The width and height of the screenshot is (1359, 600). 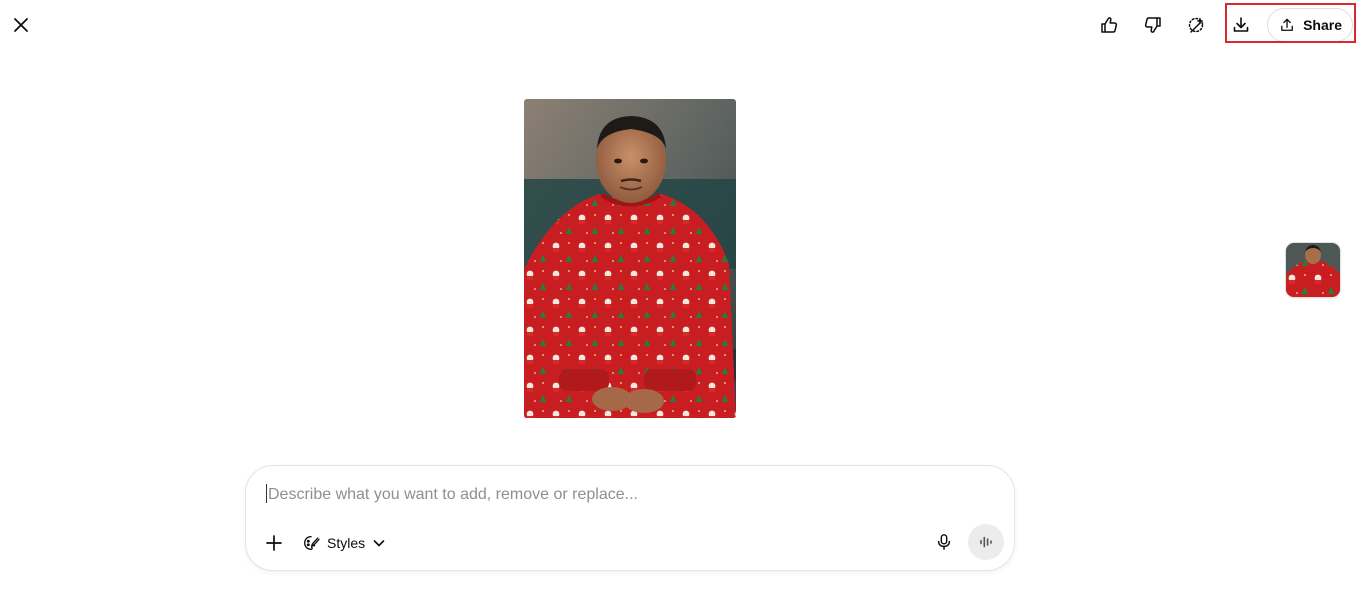 I want to click on share-label: Share, so click(x=1322, y=25).